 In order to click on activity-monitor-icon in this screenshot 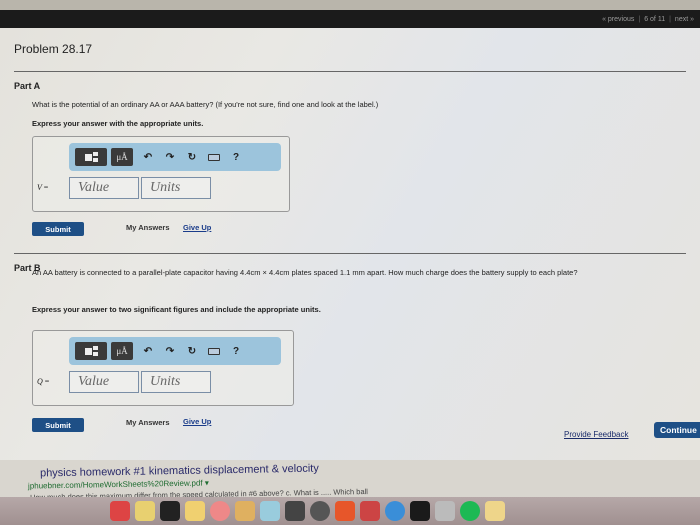, I will do `click(420, 511)`.